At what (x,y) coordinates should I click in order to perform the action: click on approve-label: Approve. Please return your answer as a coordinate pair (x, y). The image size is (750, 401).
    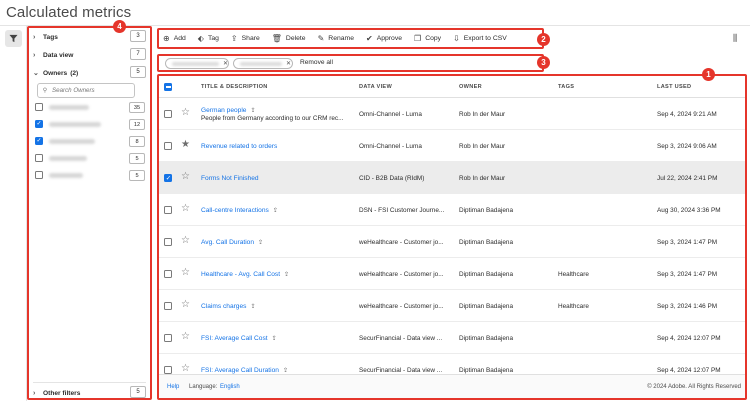
    Looking at the image, I should click on (389, 38).